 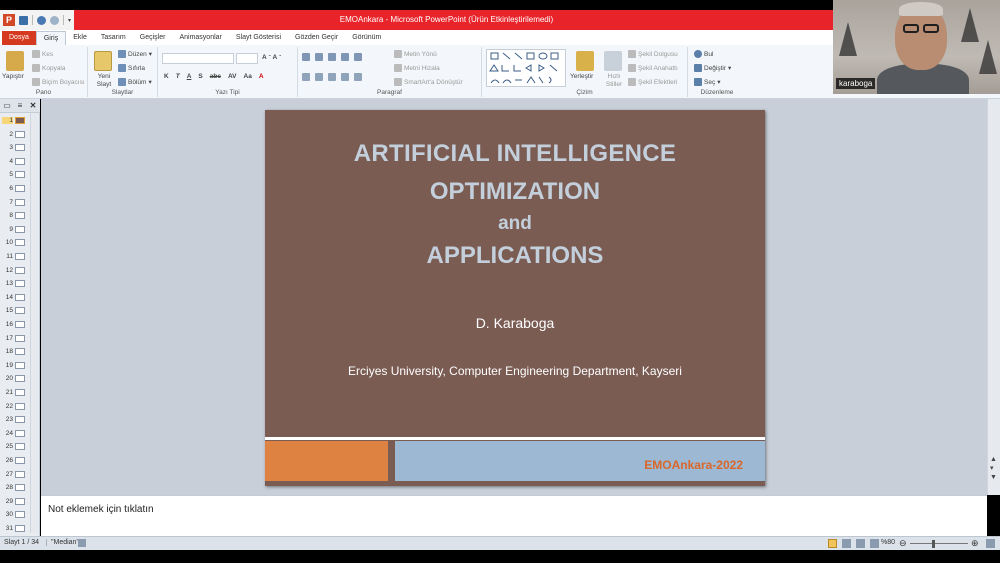 I want to click on notes-pane: Not eklemek için tıklatın, so click(x=514, y=515).